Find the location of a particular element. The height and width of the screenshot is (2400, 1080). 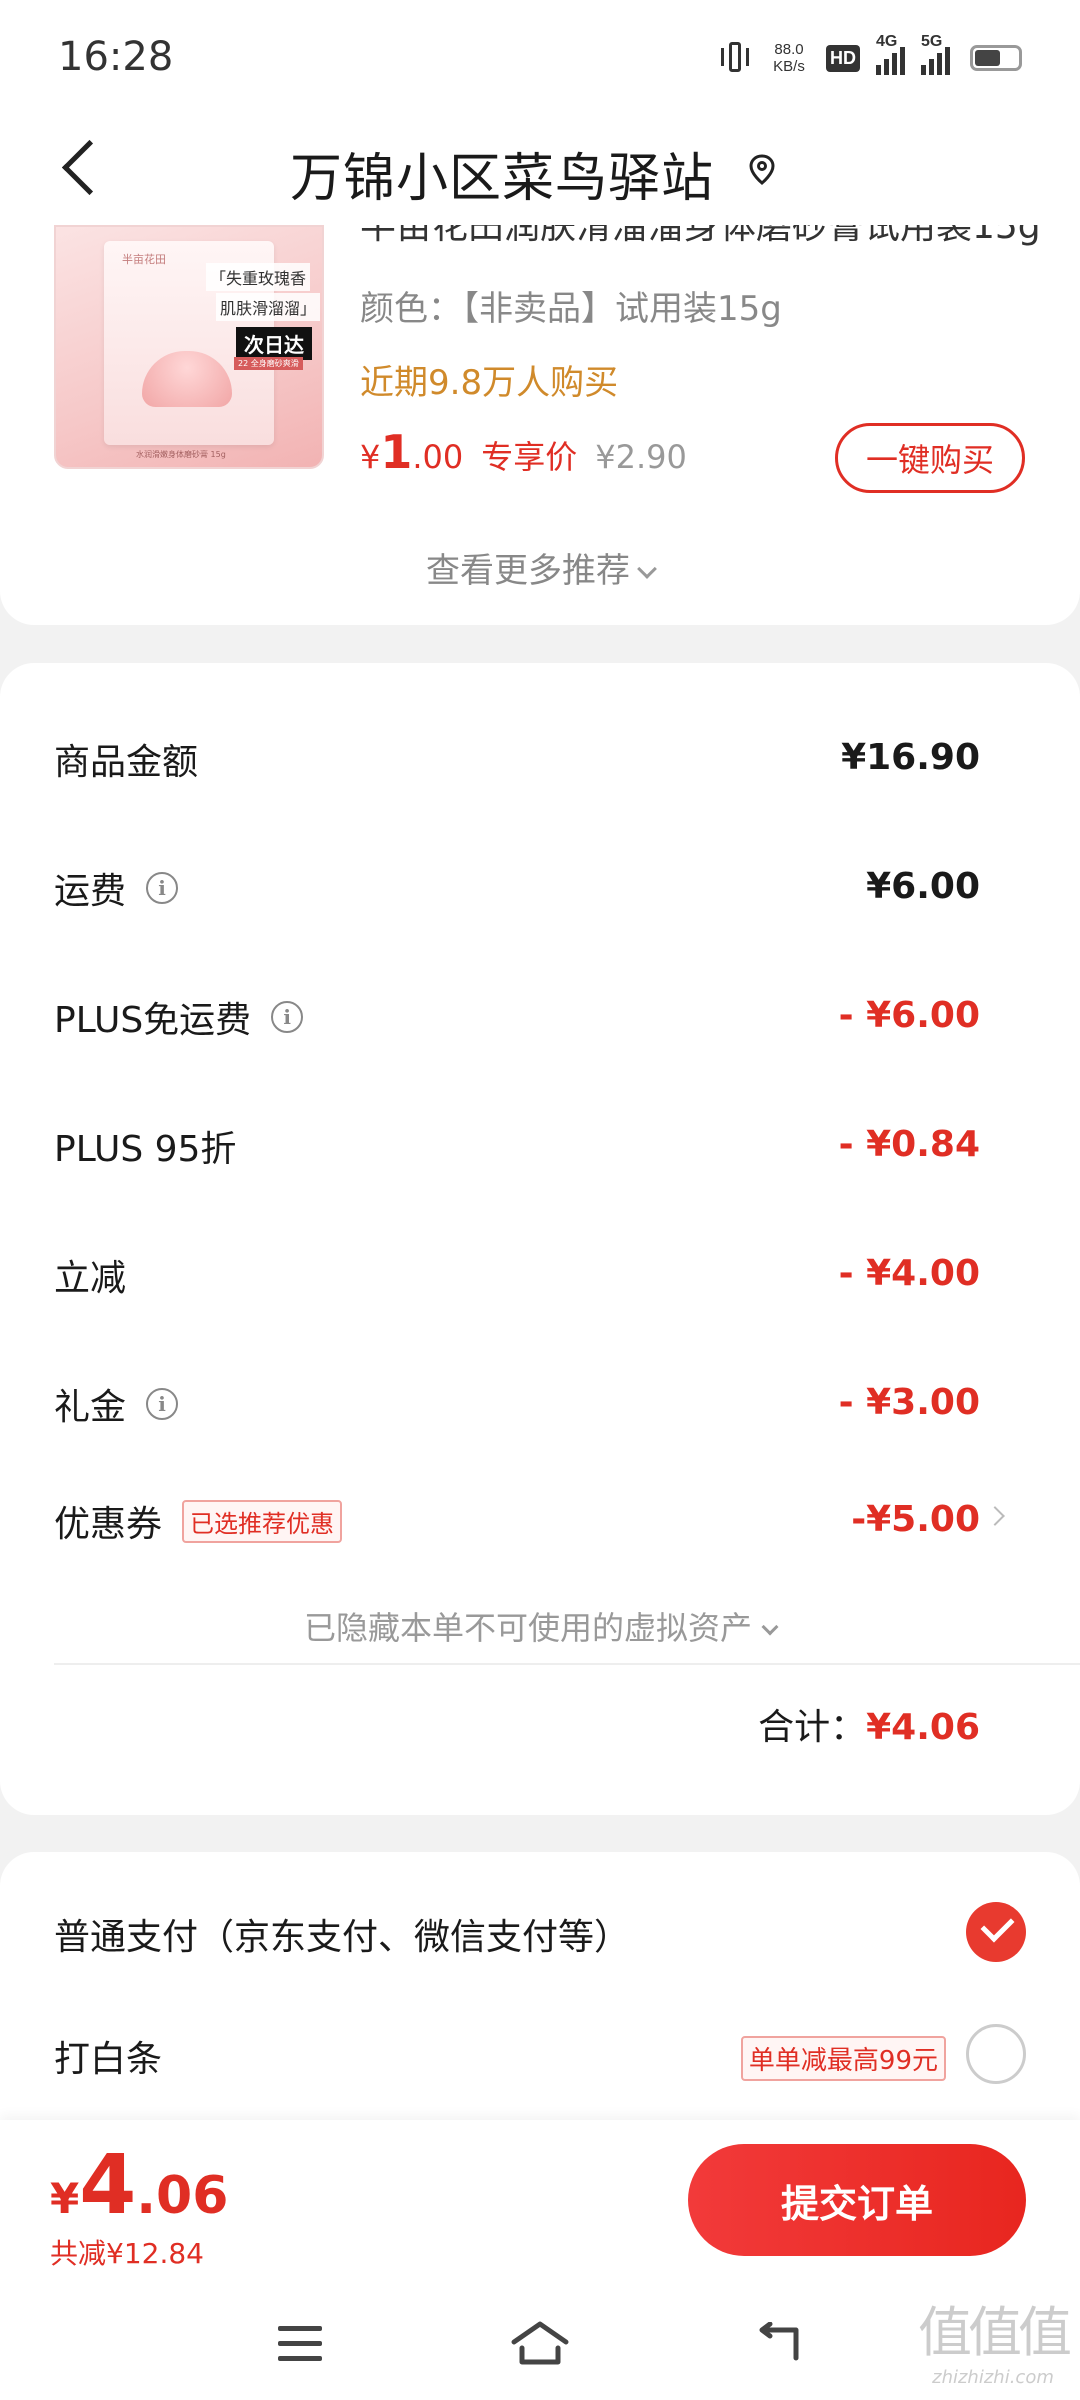

order-total: 合计：¥4.06 is located at coordinates (869, 1724).